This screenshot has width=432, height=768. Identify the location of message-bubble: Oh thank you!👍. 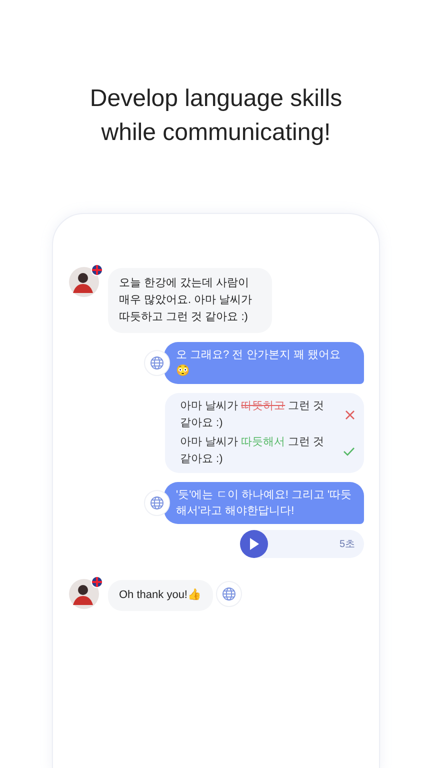
(160, 595).